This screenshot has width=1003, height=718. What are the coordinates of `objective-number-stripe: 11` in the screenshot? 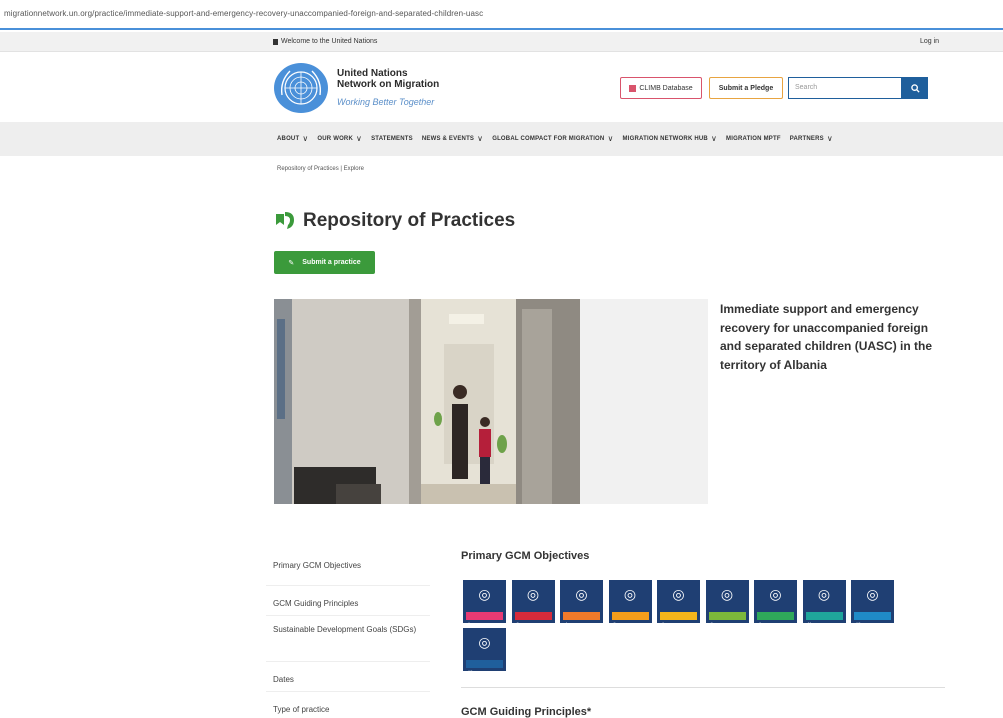 It's located at (824, 619).